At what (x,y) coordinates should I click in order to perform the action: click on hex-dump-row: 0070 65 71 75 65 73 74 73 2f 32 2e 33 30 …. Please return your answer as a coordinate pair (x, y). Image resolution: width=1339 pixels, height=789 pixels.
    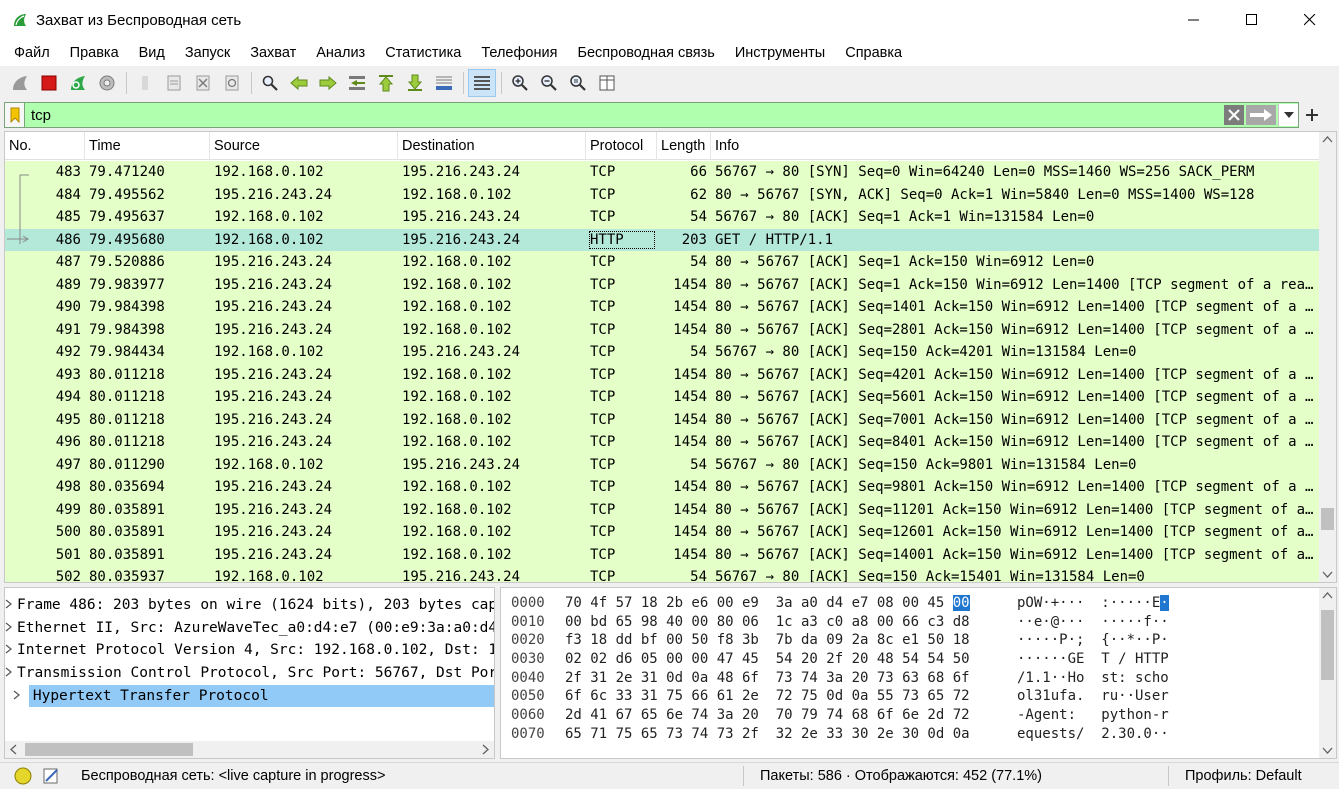
    Looking at the image, I should click on (918, 734).